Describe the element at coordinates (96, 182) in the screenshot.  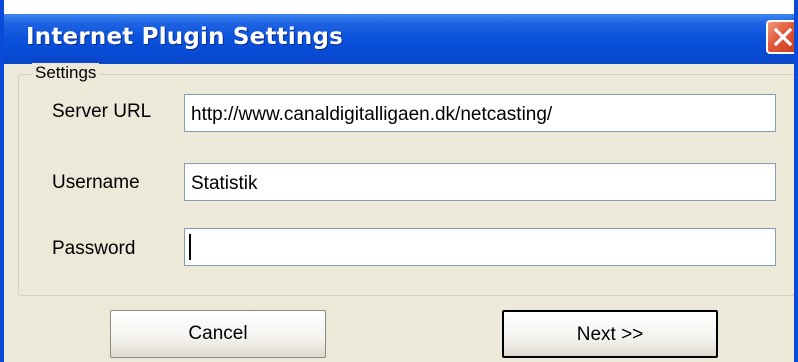
I see `username-label: Username` at that location.